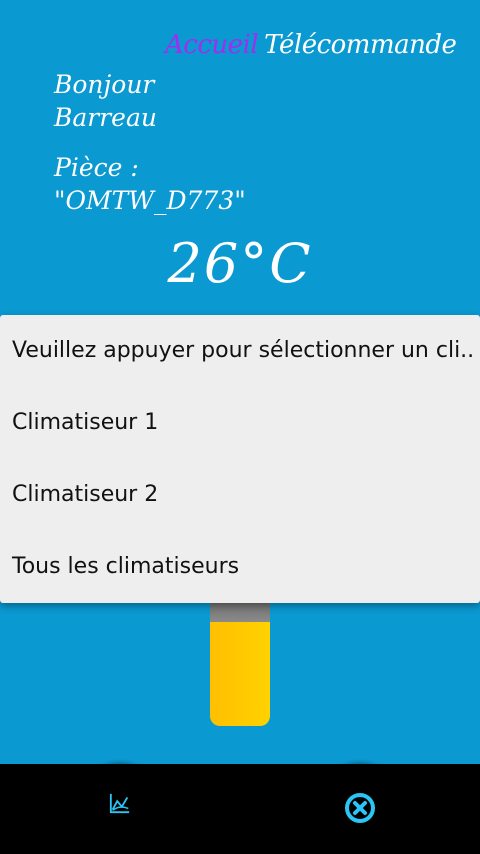  What do you see at coordinates (105, 117) in the screenshot?
I see `greeting-user-name: Barreau` at bounding box center [105, 117].